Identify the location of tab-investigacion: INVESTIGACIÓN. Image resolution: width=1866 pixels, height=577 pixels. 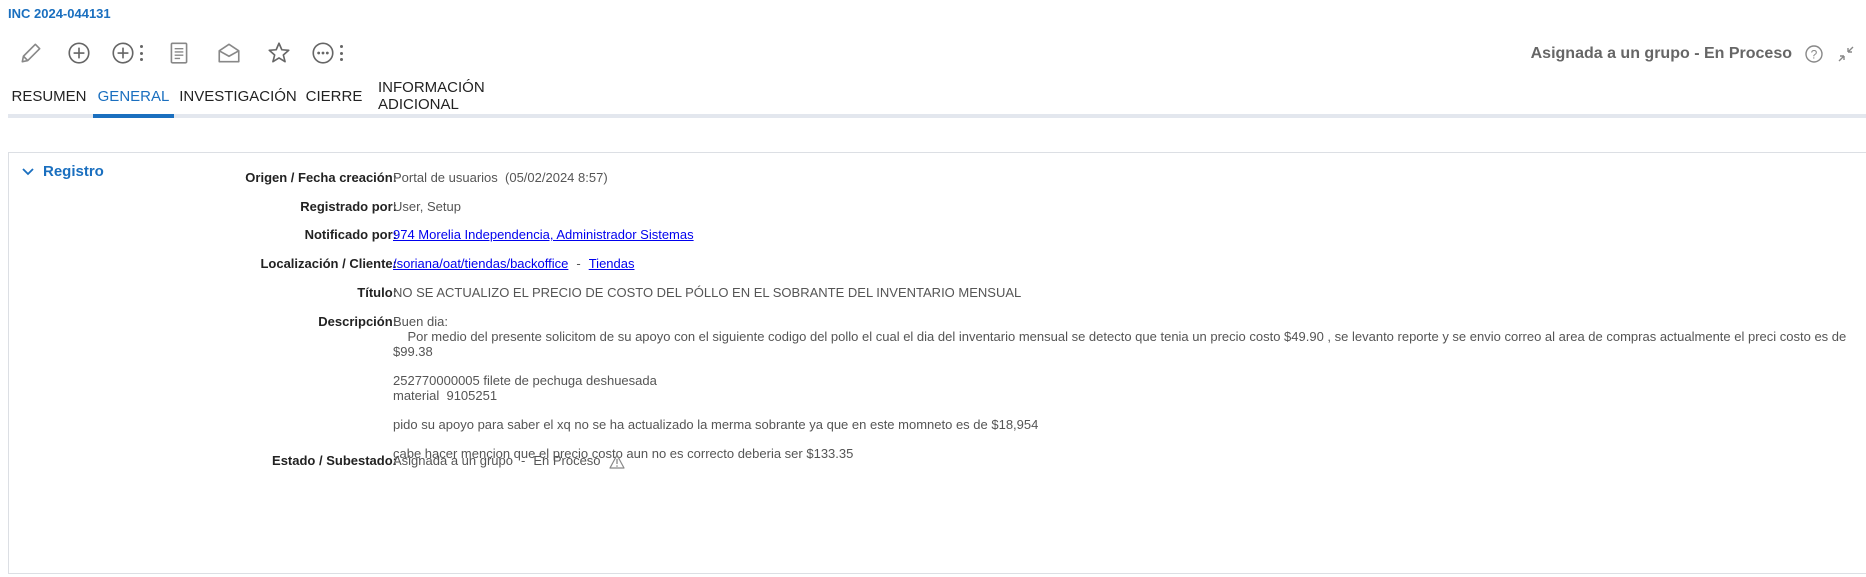
(238, 97).